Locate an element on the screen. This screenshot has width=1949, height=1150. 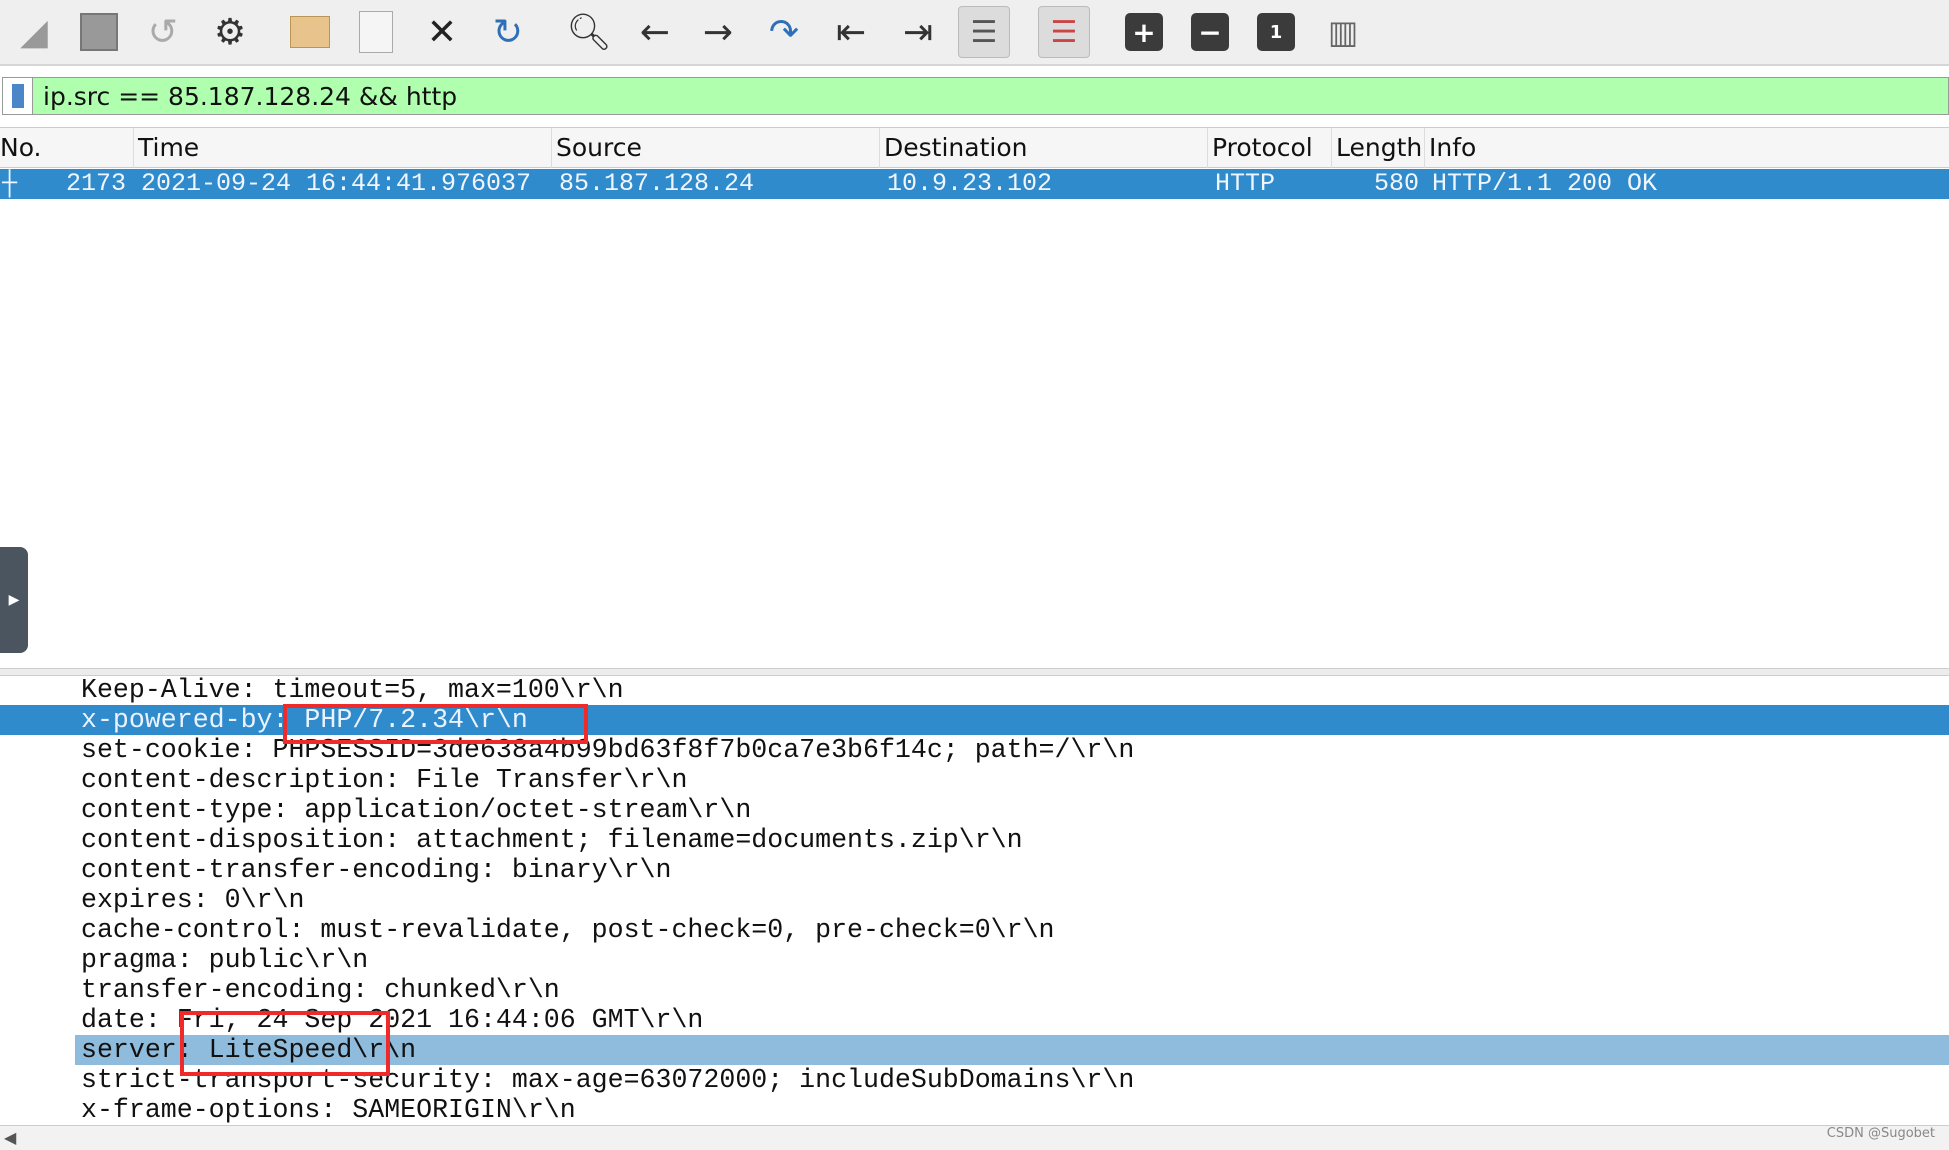
play-icon: ▶ is located at coordinates (14, 600).